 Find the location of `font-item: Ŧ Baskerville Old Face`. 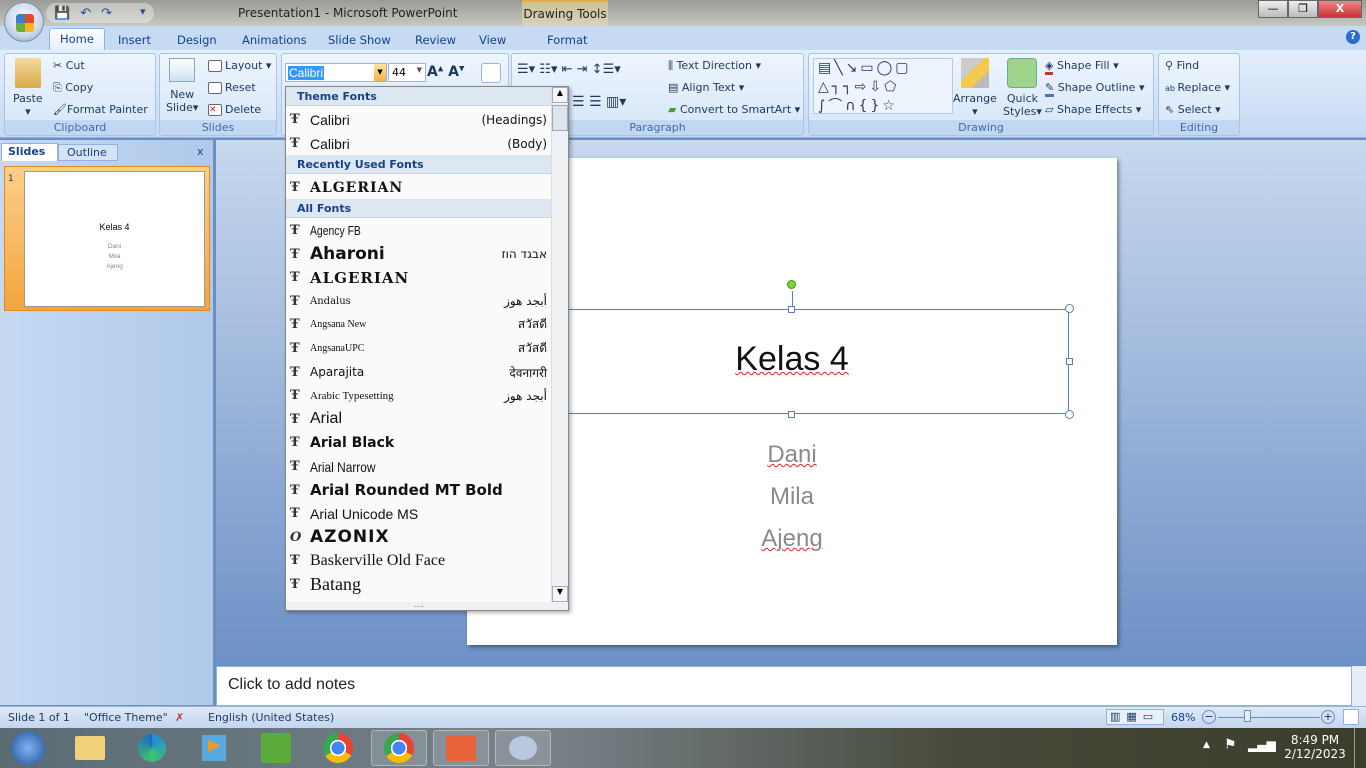

font-item: Ŧ Baskerville Old Face is located at coordinates (418, 560).